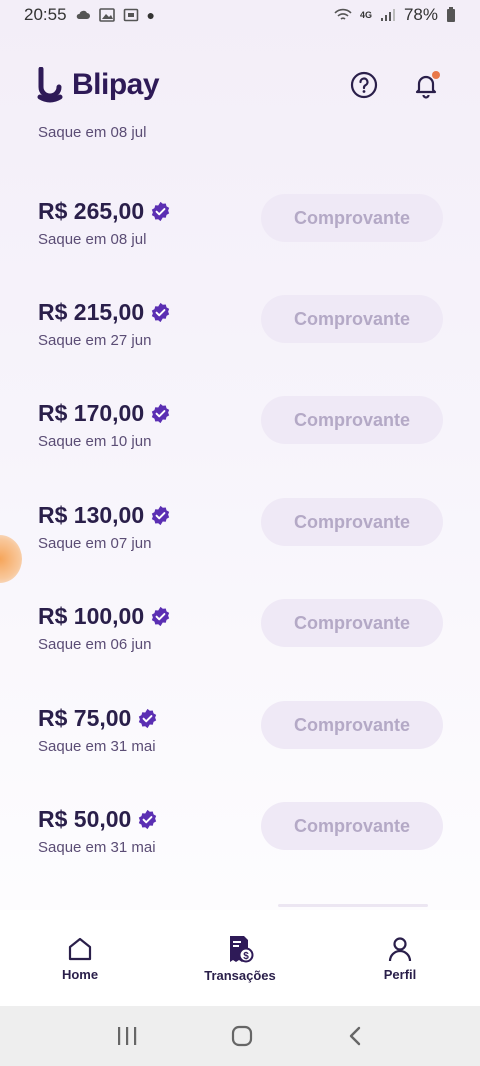 This screenshot has width=480, height=1066. What do you see at coordinates (80, 948) in the screenshot?
I see `home-icon` at bounding box center [80, 948].